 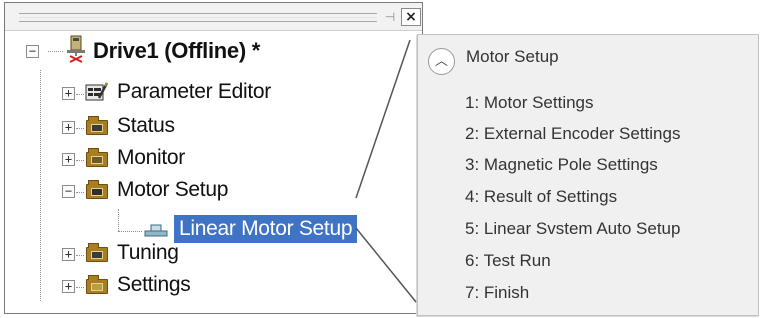 I want to click on tree-item-status: Status, so click(x=185, y=127).